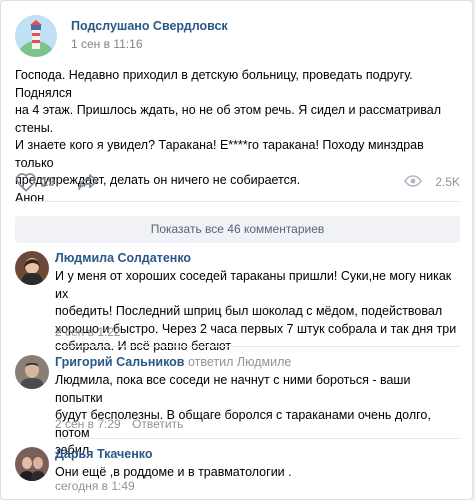  I want to click on comment-author: Дарья Ткаченко, so click(104, 454).